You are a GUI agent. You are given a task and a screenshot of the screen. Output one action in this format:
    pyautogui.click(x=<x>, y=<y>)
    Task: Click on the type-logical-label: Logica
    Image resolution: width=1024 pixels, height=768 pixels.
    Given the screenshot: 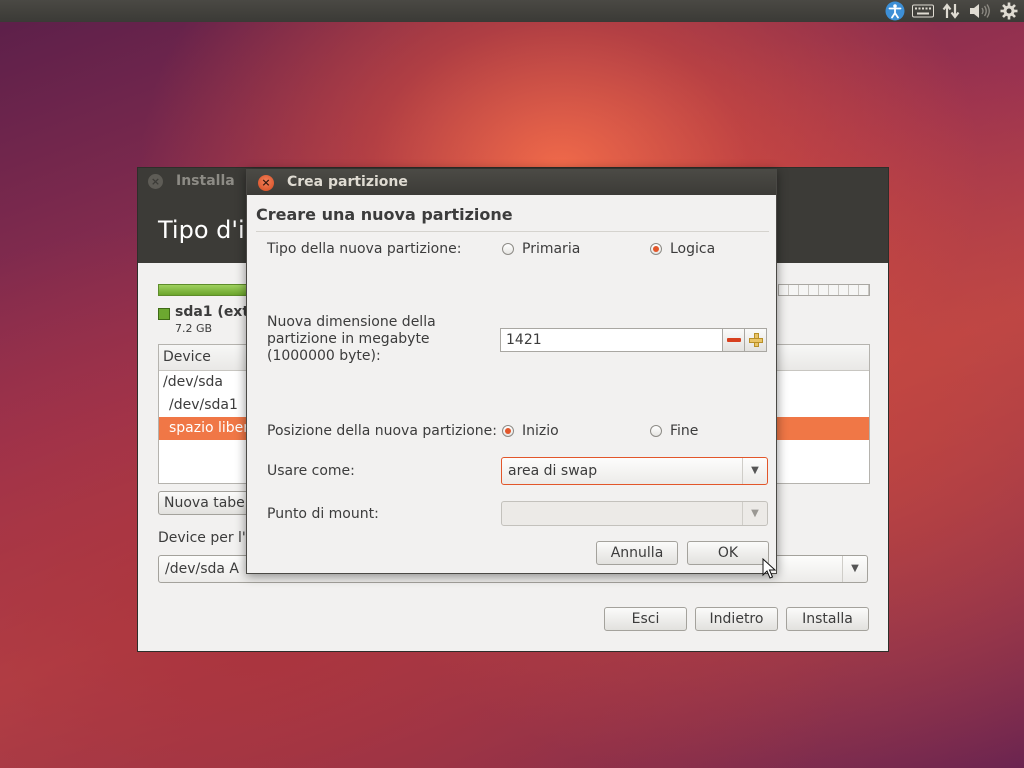 What is the action you would take?
    pyautogui.click(x=693, y=249)
    